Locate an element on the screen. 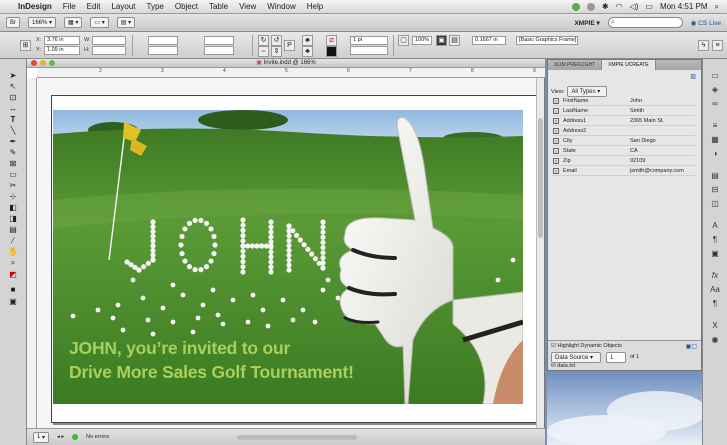 The image size is (727, 445). menu-file: File is located at coordinates (69, 6).